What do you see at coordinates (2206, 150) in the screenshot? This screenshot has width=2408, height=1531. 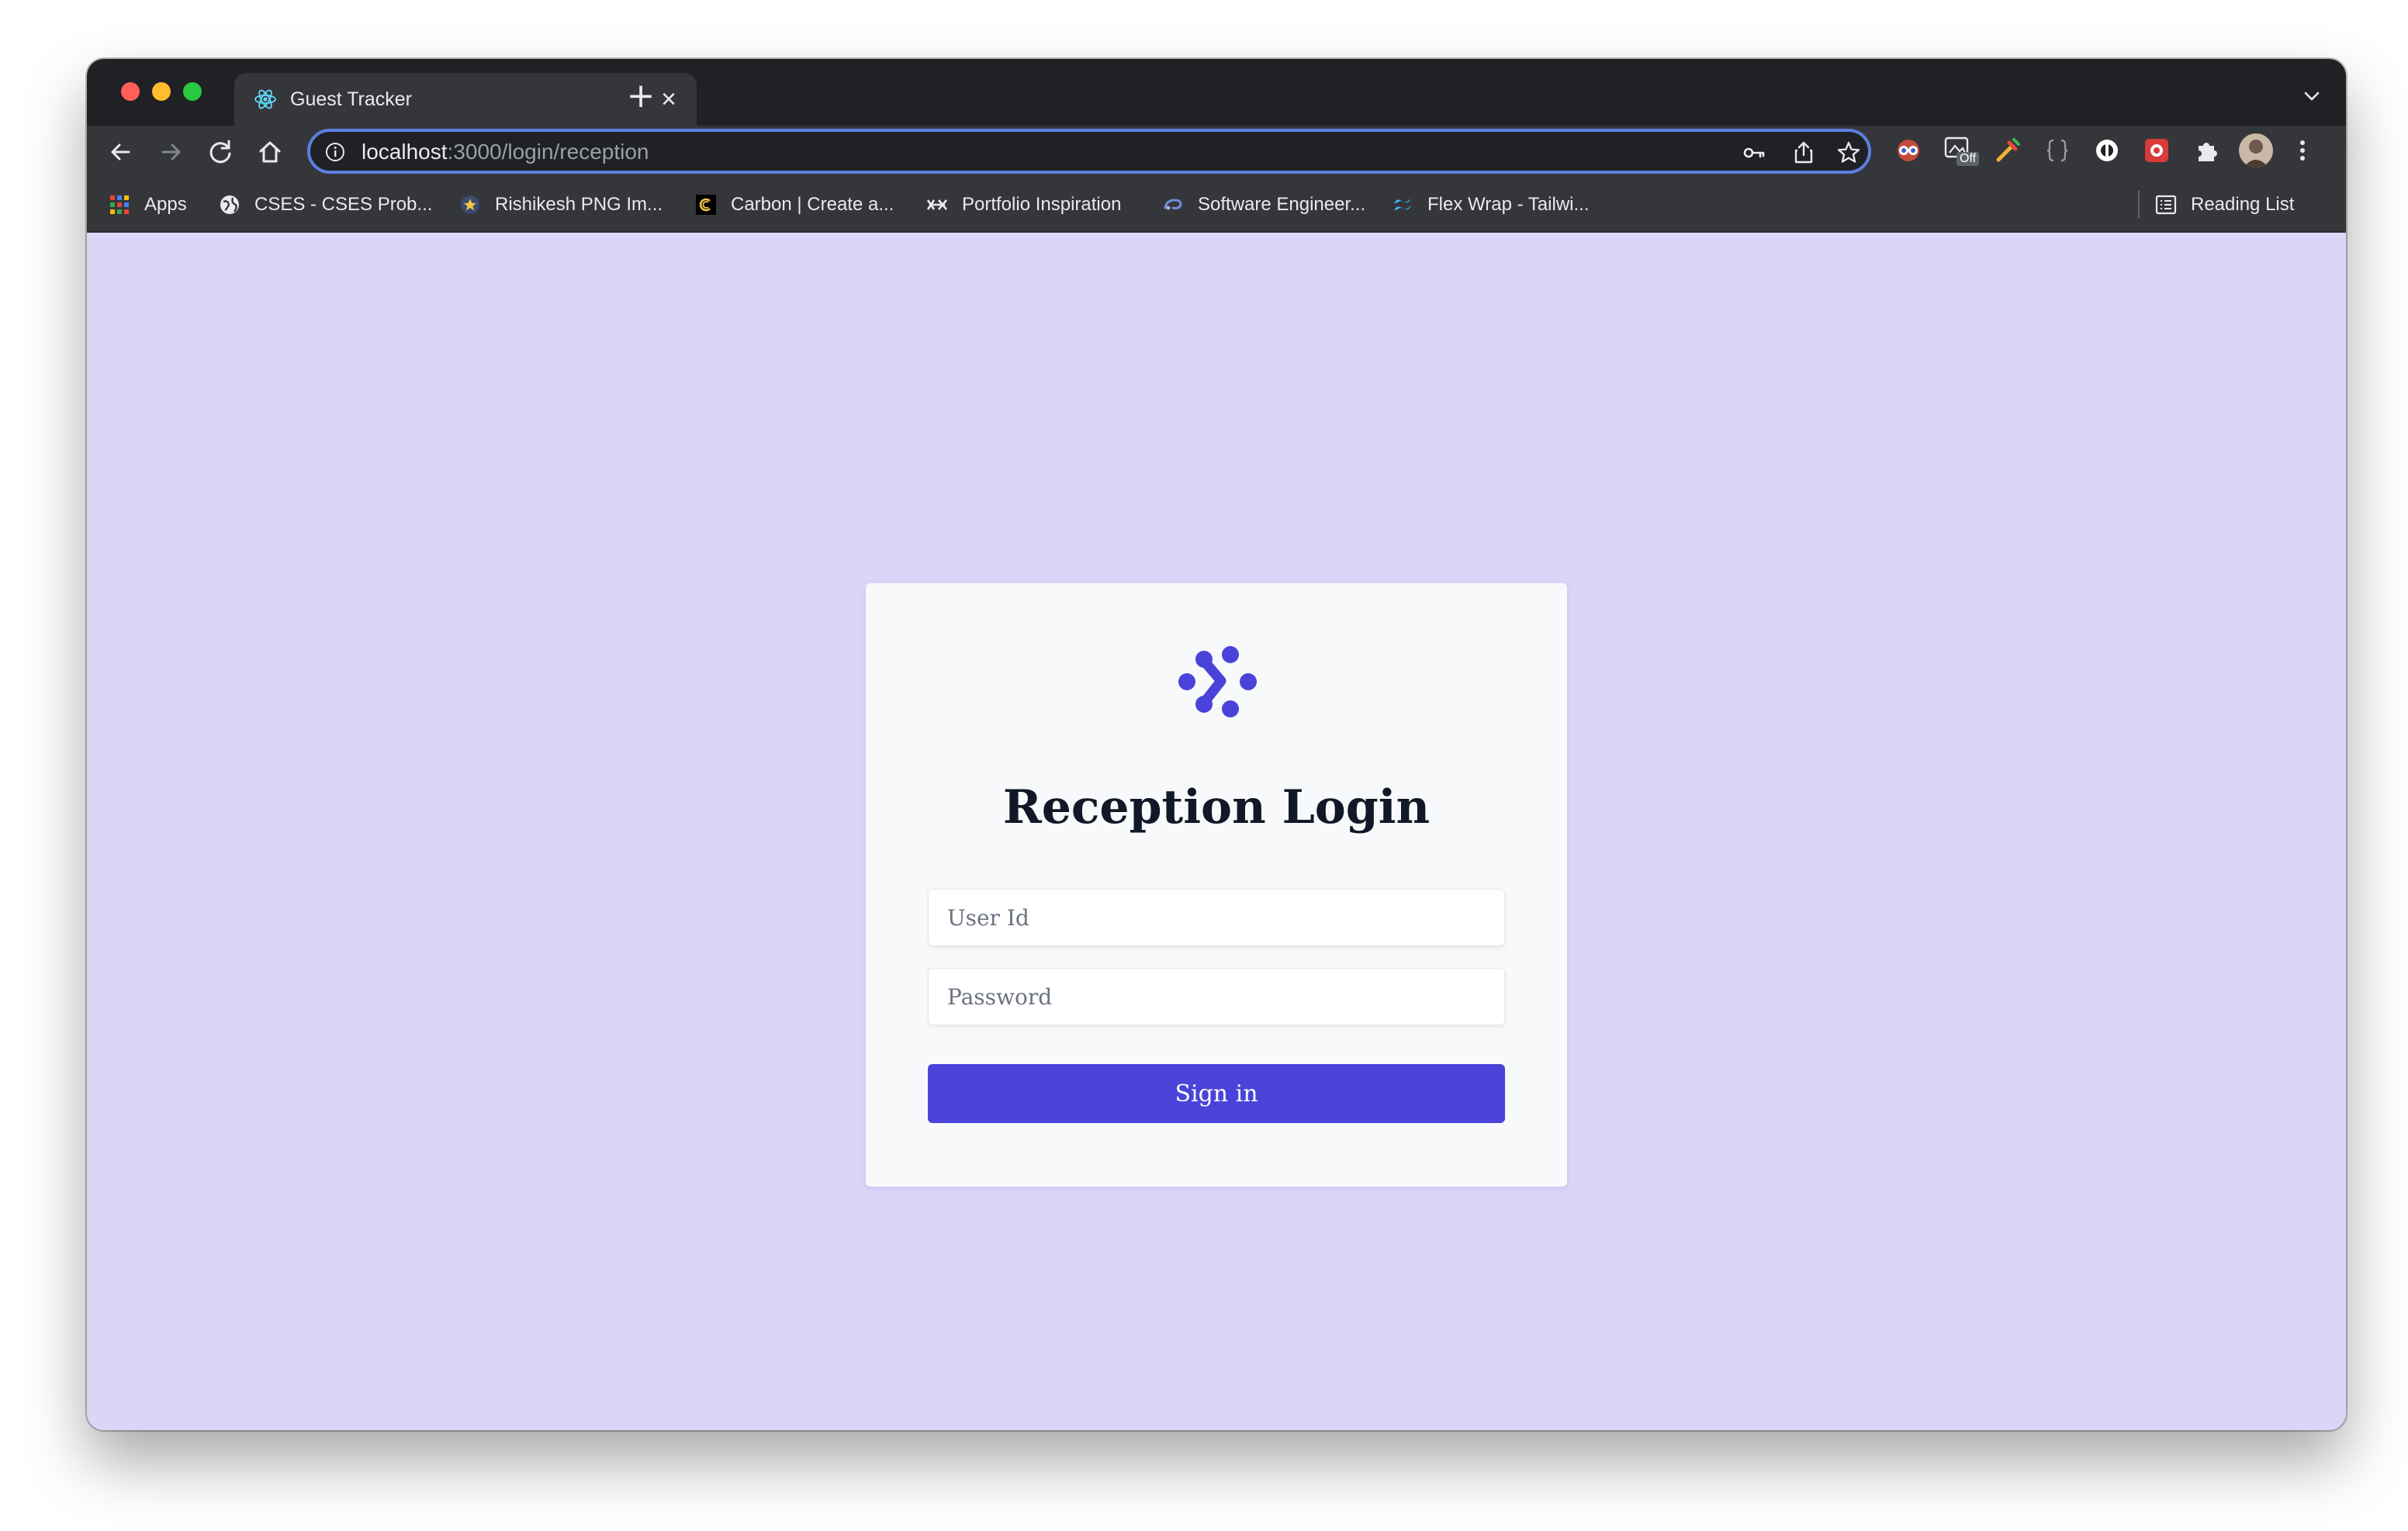 I see `extensions-puzzle-icon` at bounding box center [2206, 150].